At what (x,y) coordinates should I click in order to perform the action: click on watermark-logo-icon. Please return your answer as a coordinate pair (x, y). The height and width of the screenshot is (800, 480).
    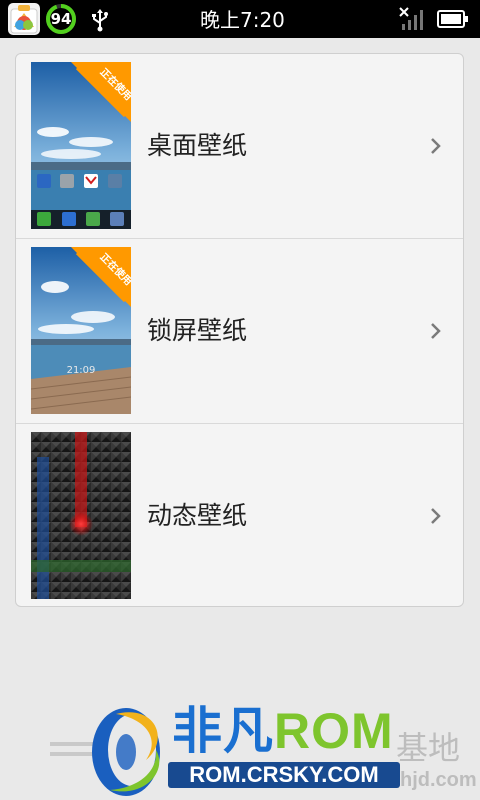
    Looking at the image, I should click on (126, 752).